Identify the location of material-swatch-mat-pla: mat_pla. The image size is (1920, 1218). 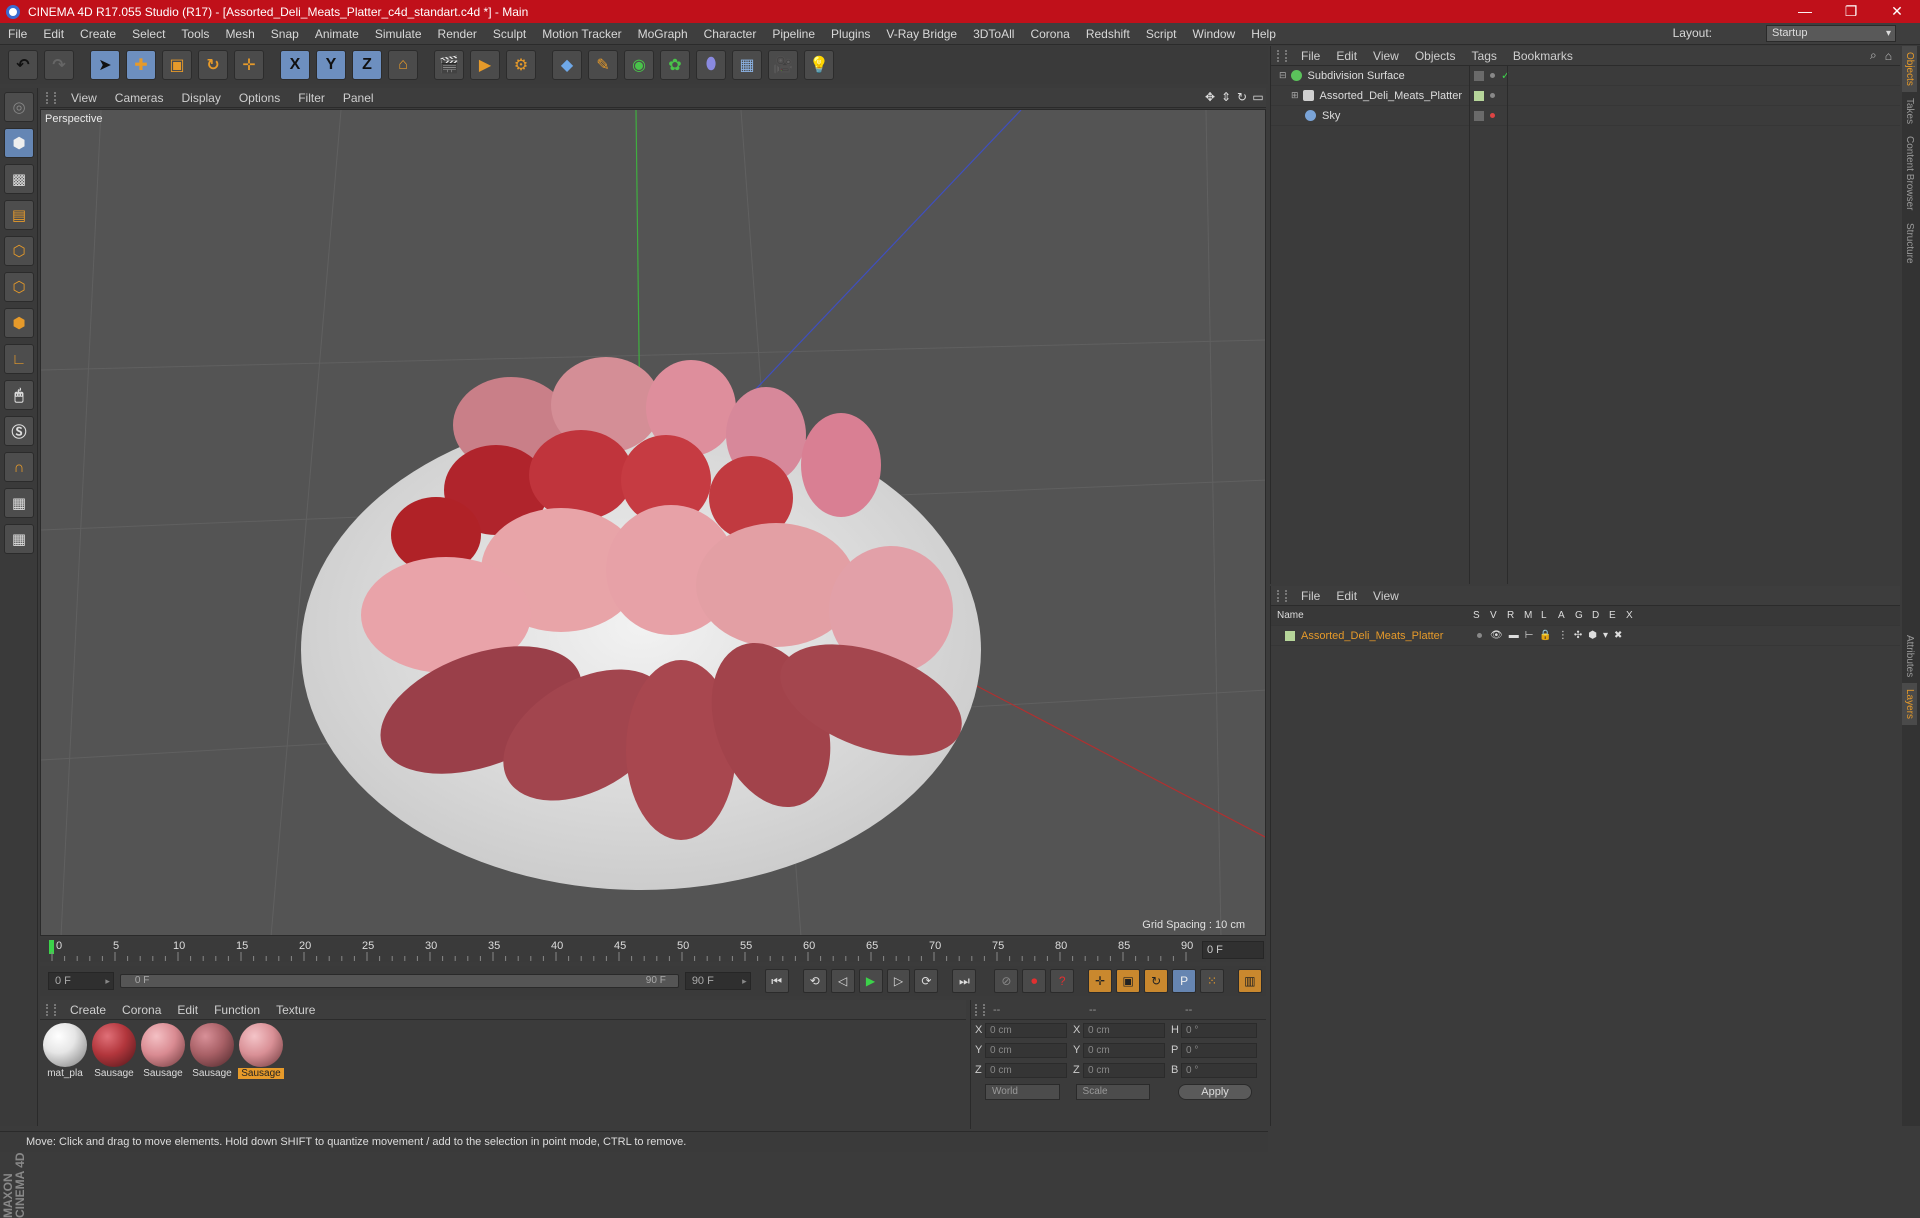
(65, 1075).